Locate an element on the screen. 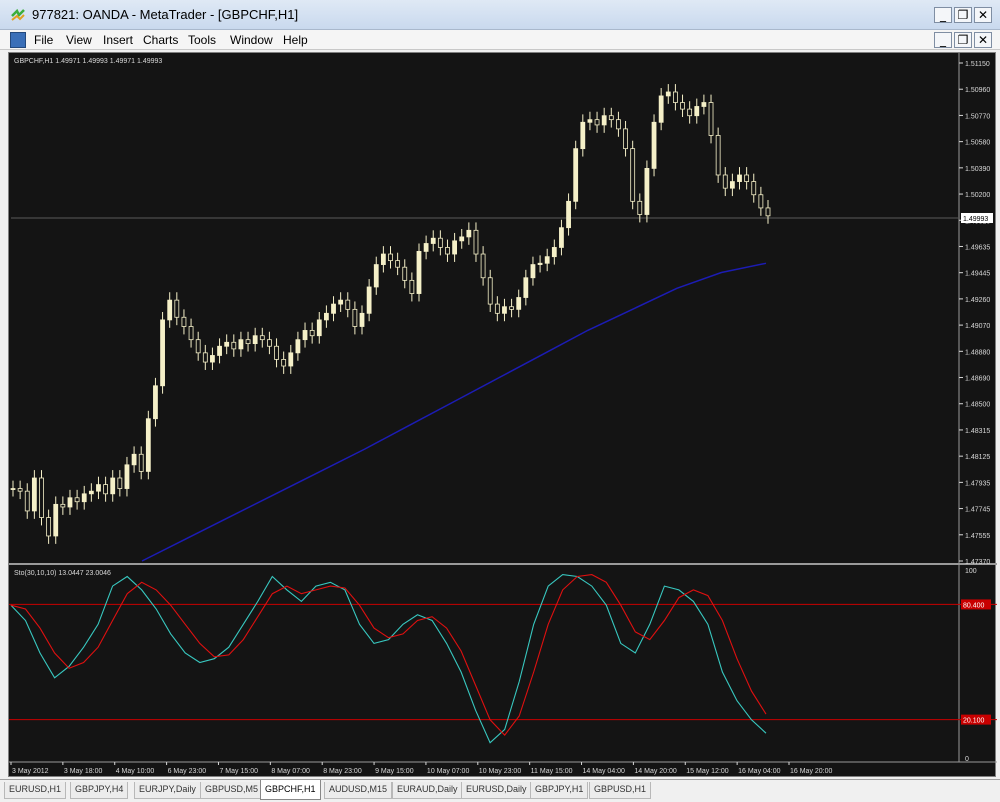 Image resolution: width=1000 pixels, height=802 pixels. time-tick-label: 10 May 07:00 is located at coordinates (448, 771).